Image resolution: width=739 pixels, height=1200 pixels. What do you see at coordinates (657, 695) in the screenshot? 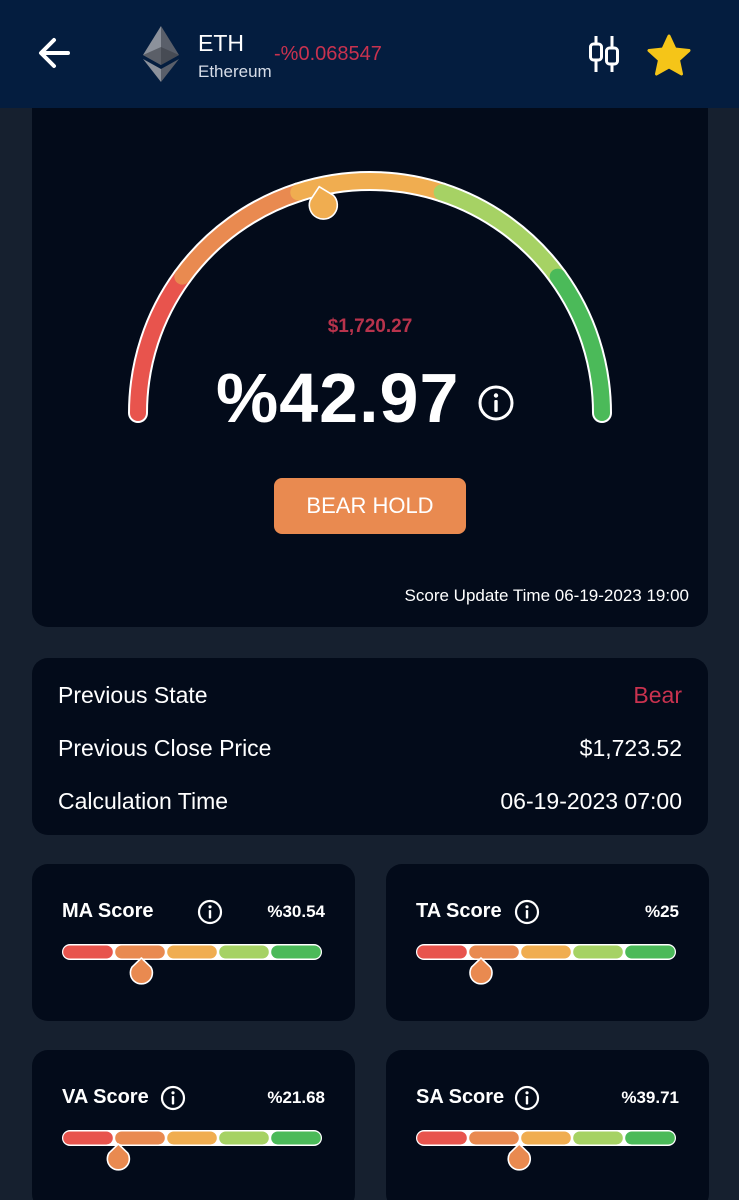
I see `previous-state-value: Bear` at bounding box center [657, 695].